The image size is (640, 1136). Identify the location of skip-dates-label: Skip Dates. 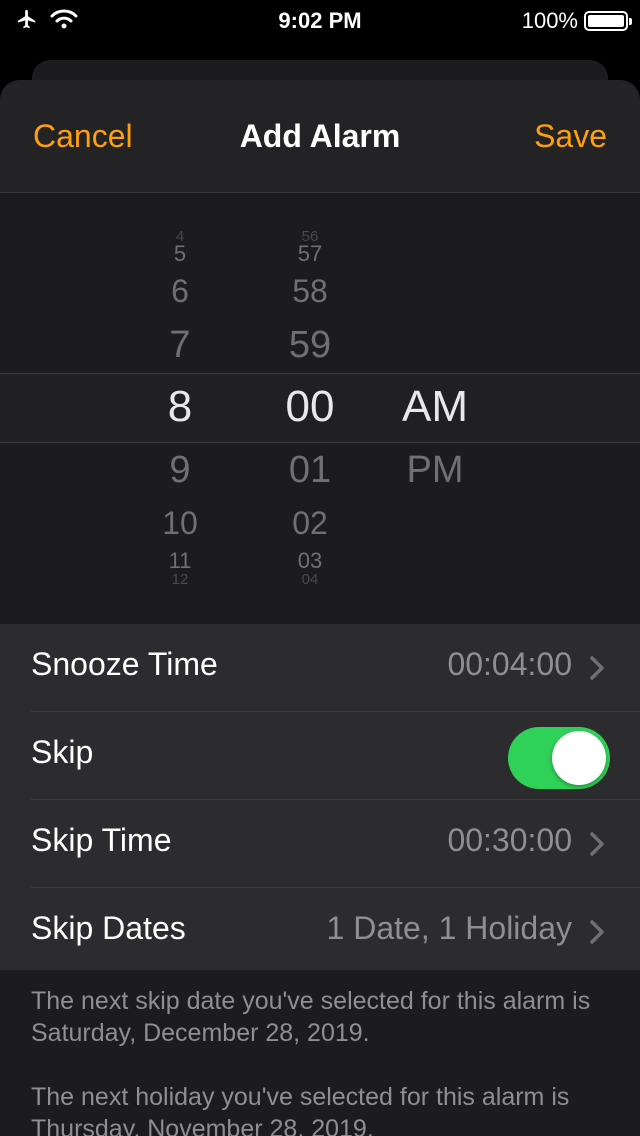
(108, 928).